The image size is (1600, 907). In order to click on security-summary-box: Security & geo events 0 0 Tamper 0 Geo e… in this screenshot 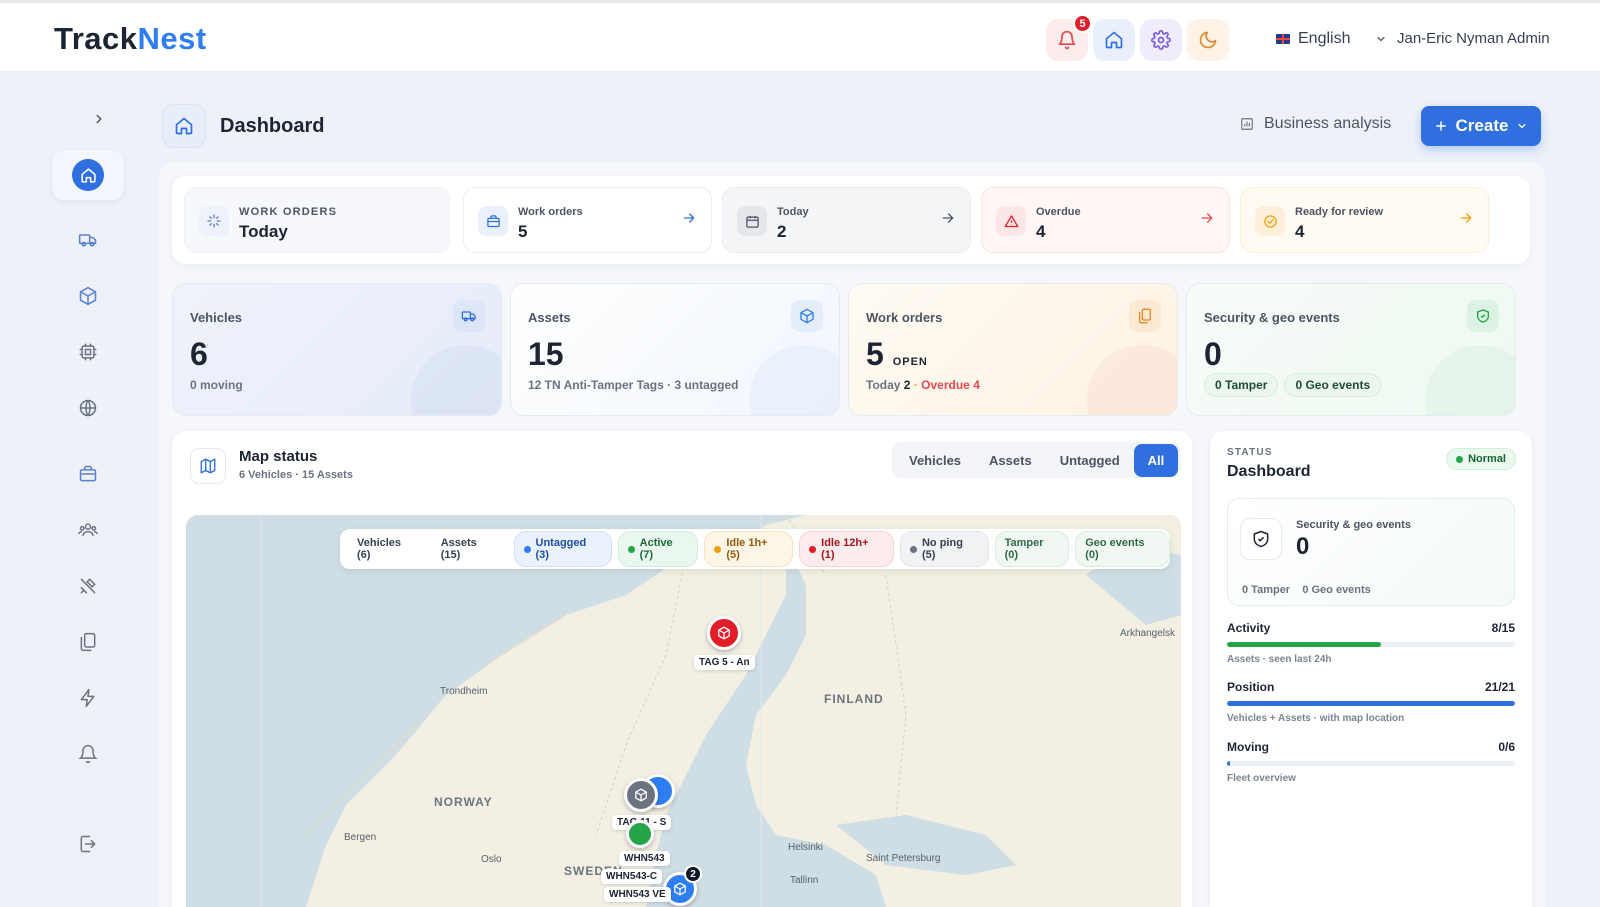, I will do `click(1371, 552)`.